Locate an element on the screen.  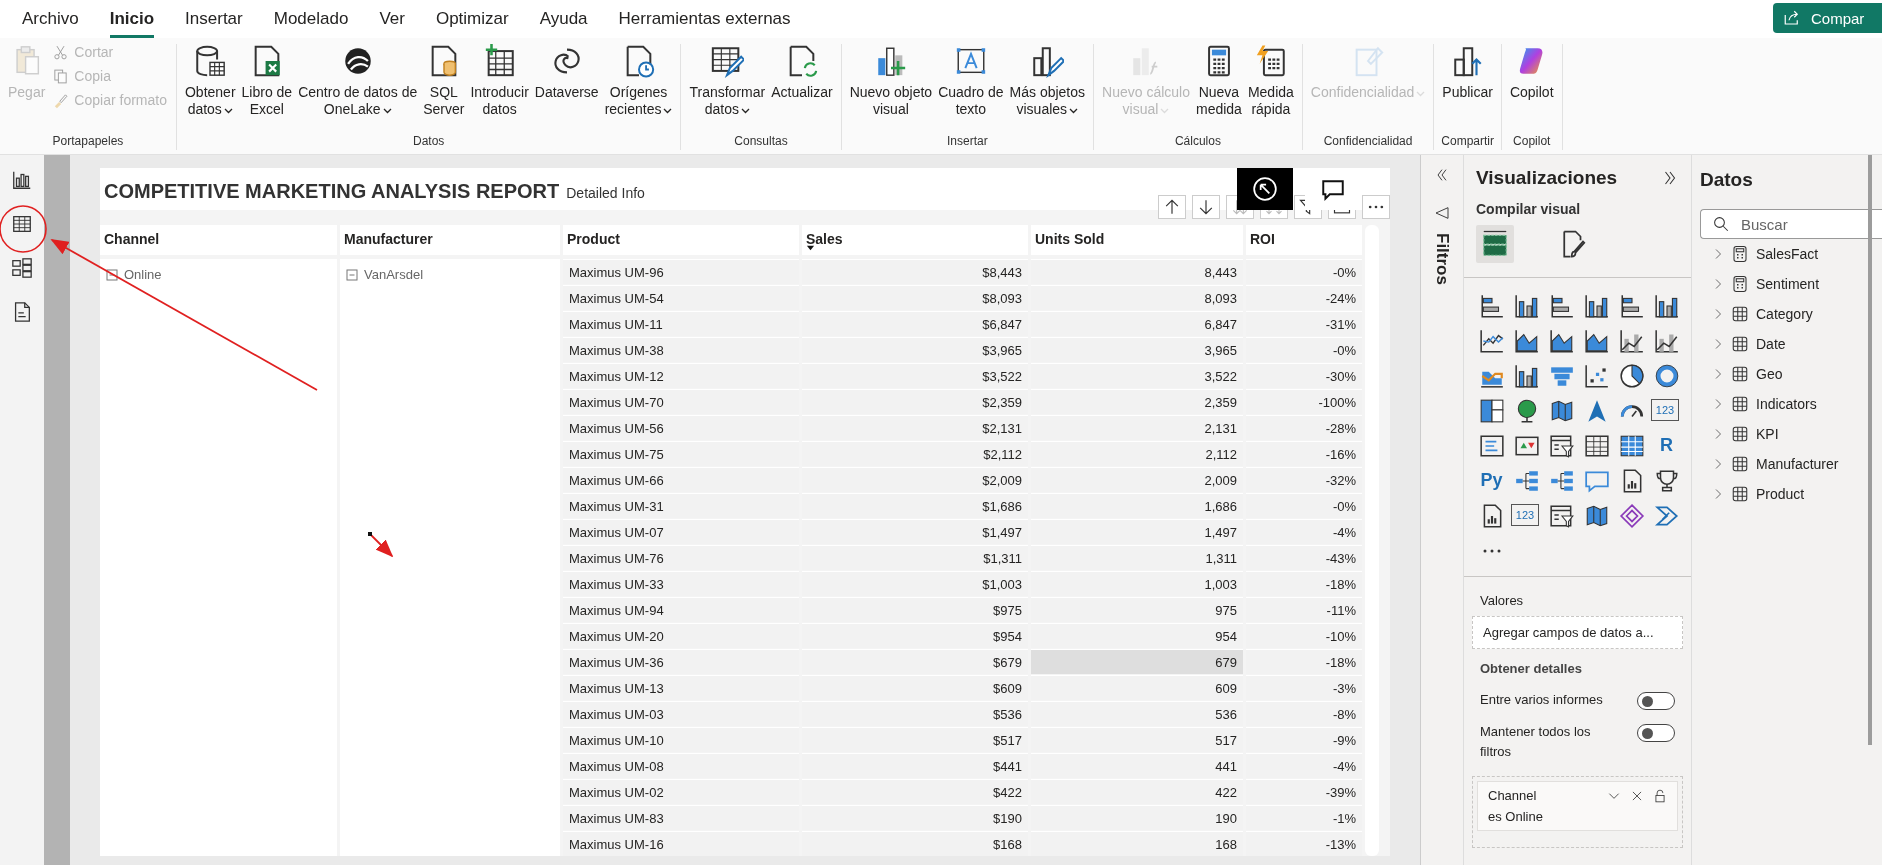
table-pencil-icon is located at coordinates (727, 61).